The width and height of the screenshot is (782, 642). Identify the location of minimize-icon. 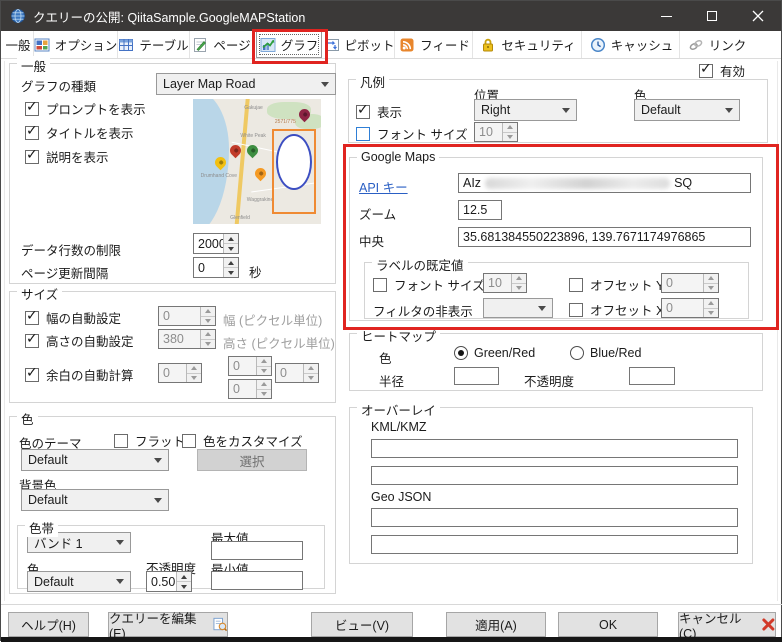
(666, 16).